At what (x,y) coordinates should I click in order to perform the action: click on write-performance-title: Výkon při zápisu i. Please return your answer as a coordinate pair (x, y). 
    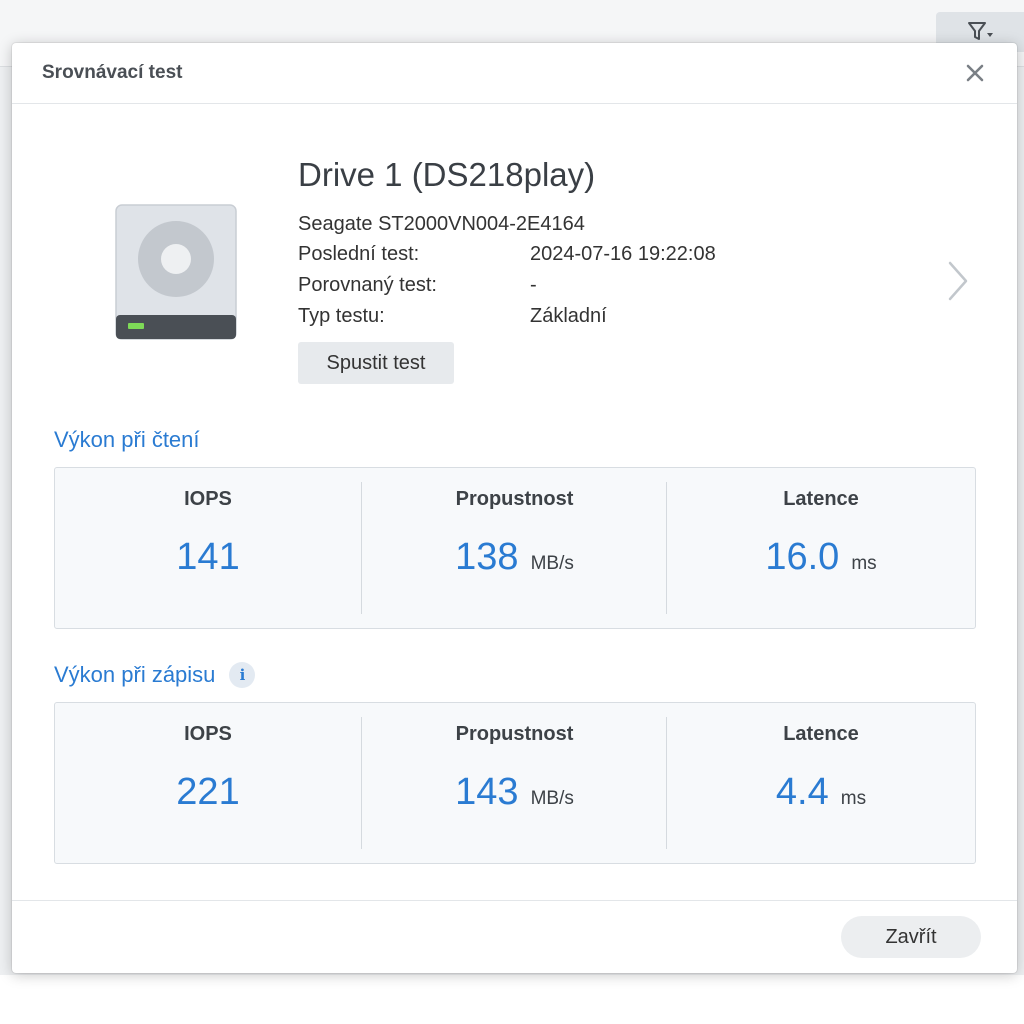
    Looking at the image, I should click on (155, 675).